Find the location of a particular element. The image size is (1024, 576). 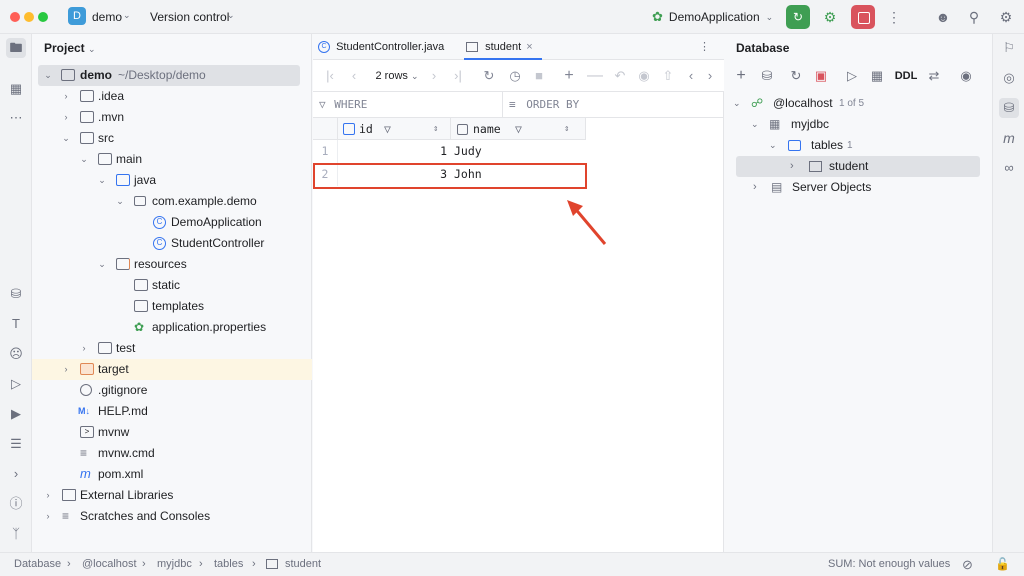

preview-changes-icon: ◉ is located at coordinates (644, 76).